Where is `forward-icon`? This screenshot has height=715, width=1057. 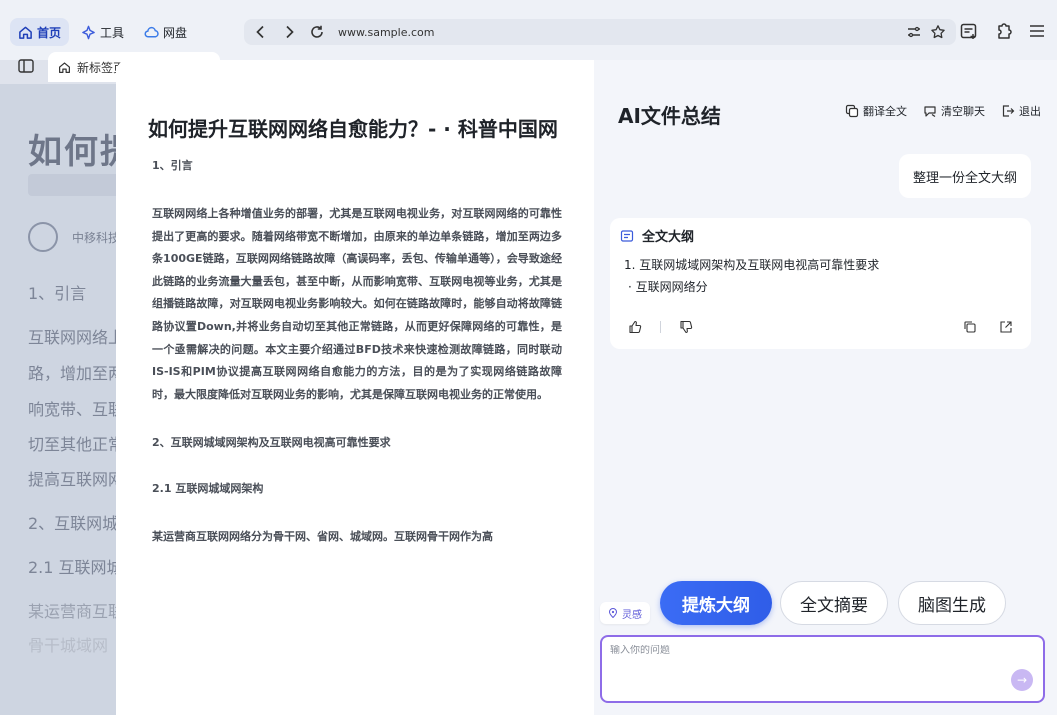 forward-icon is located at coordinates (290, 32).